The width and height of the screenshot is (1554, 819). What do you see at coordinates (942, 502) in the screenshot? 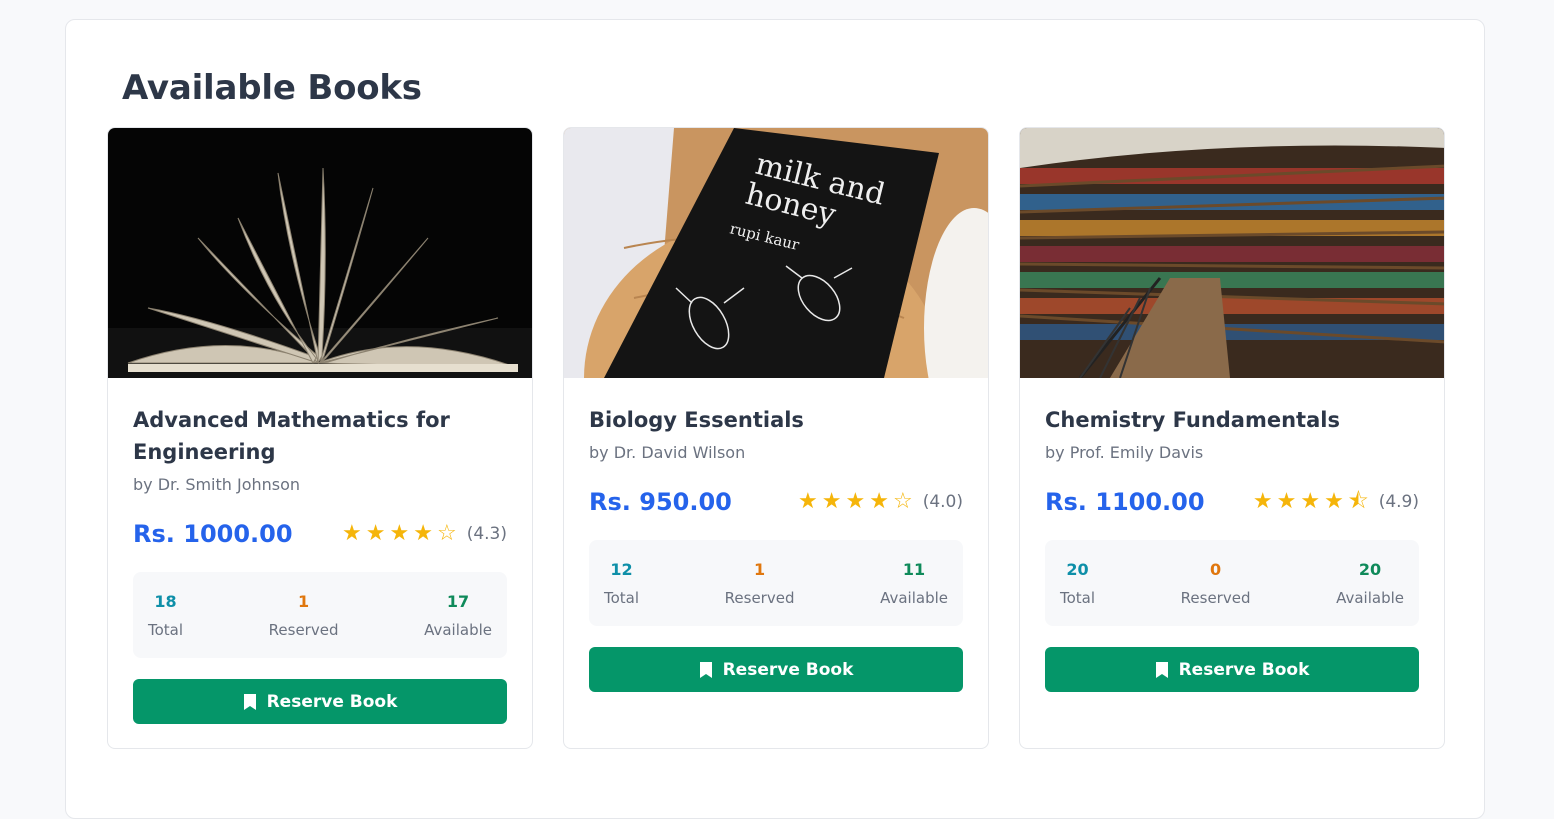
I see `rating-value: (4.0)` at bounding box center [942, 502].